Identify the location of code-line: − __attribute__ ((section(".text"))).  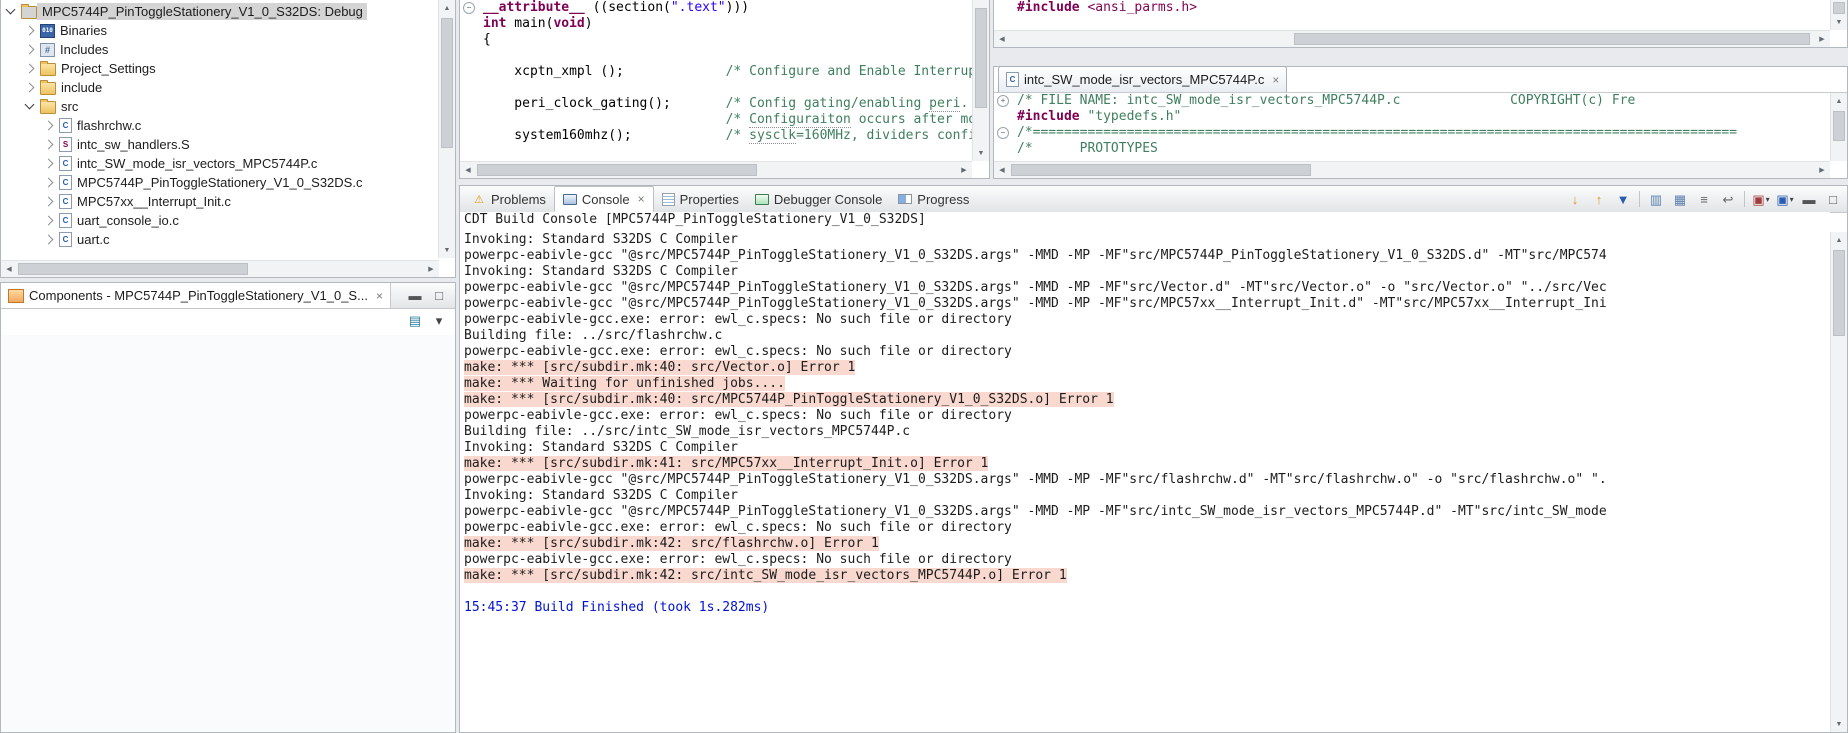
(716, 8).